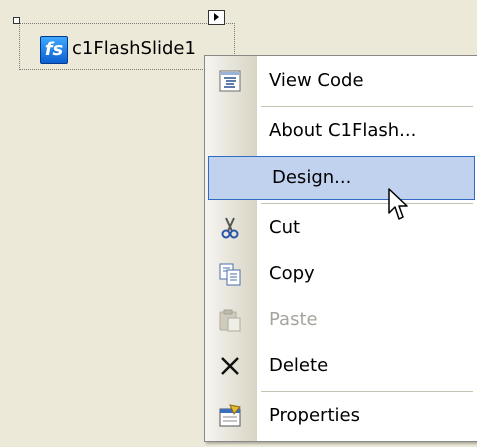 Image resolution: width=477 pixels, height=447 pixels. What do you see at coordinates (293, 319) in the screenshot?
I see `menu-item-label: Paste` at bounding box center [293, 319].